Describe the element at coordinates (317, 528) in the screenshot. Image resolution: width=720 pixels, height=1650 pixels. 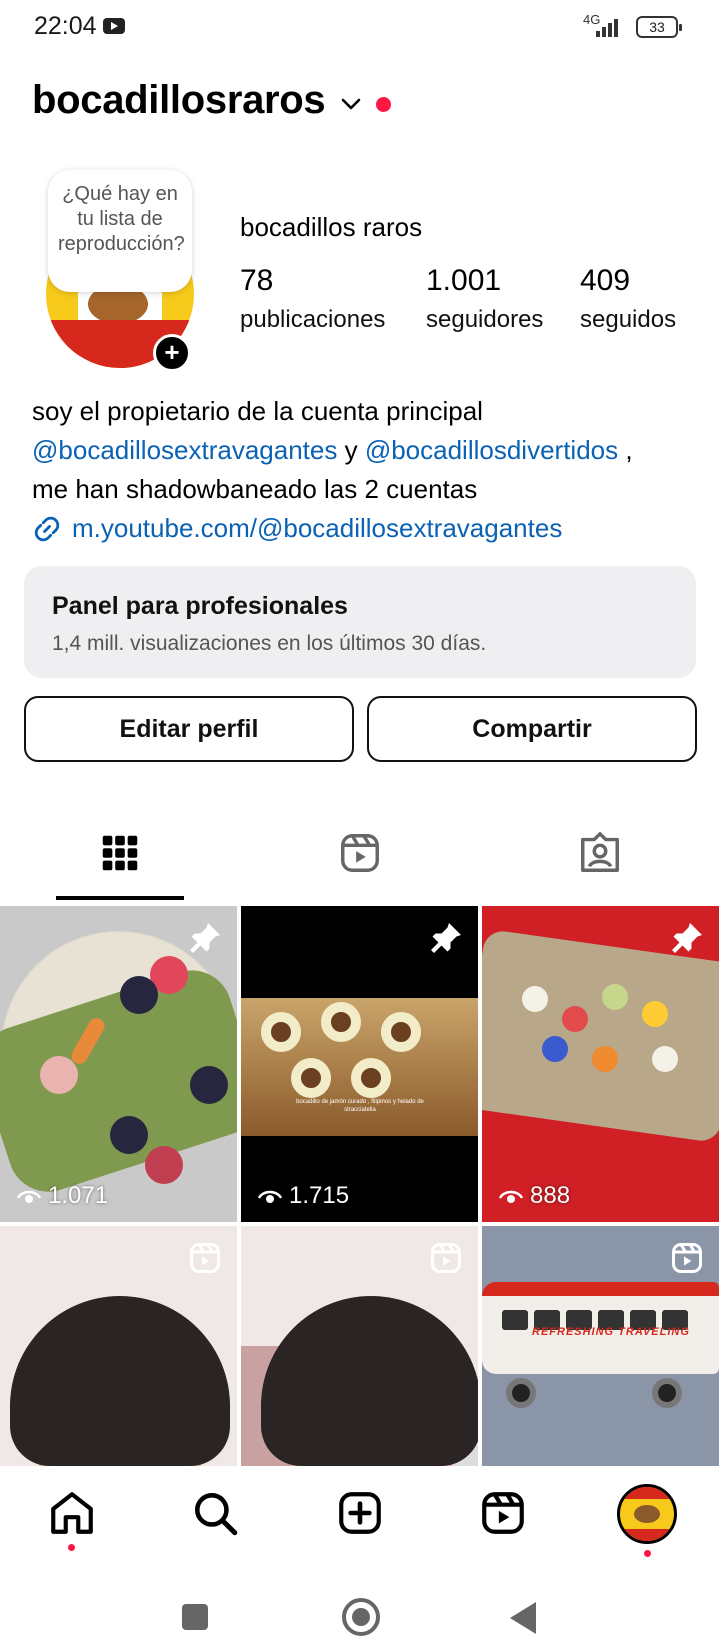
I see `link-text: m.youtube.com/@bocadillosextravagantes` at that location.